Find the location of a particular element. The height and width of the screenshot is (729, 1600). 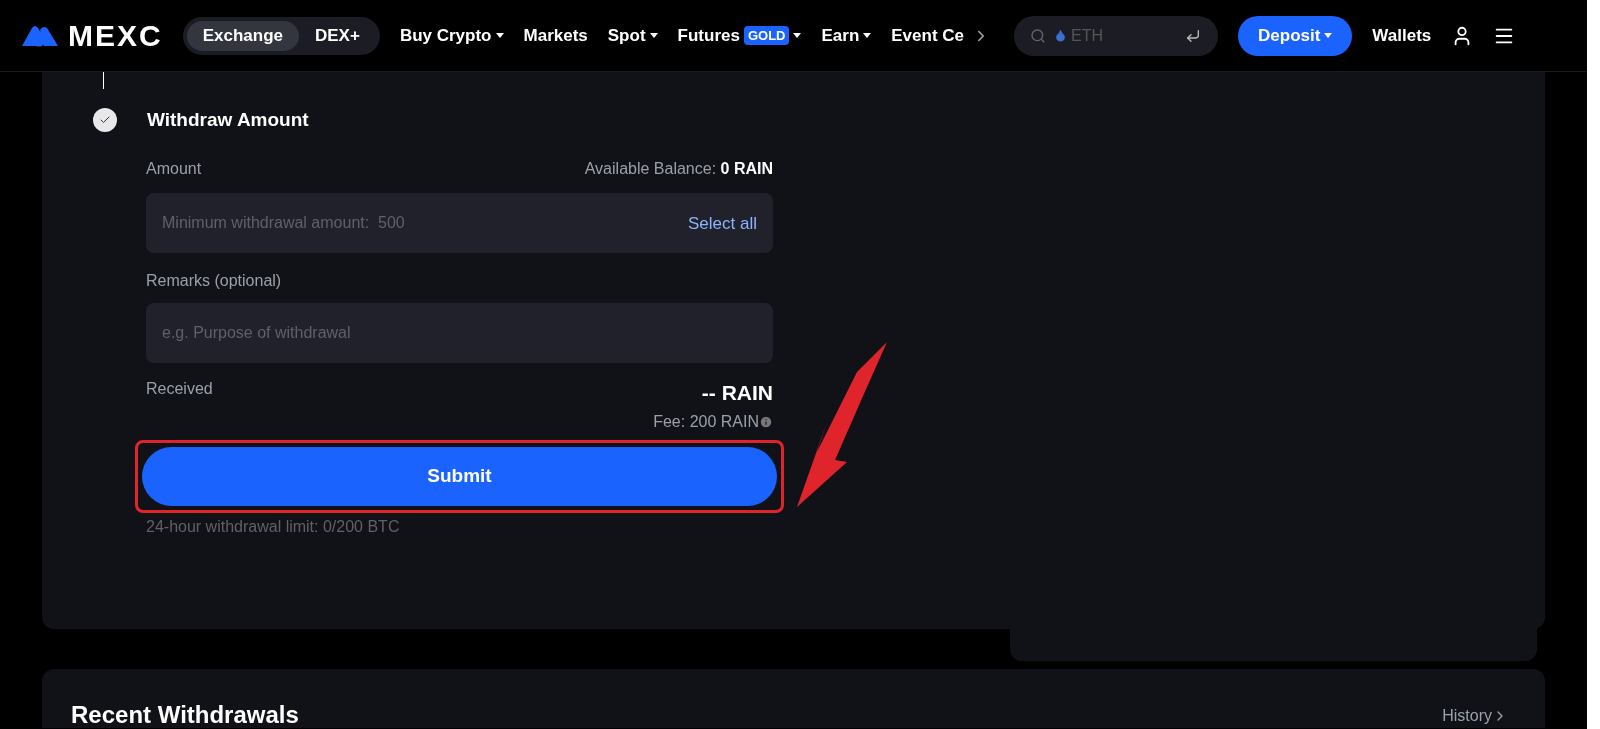

received-value: -- RAIN is located at coordinates (737, 392).